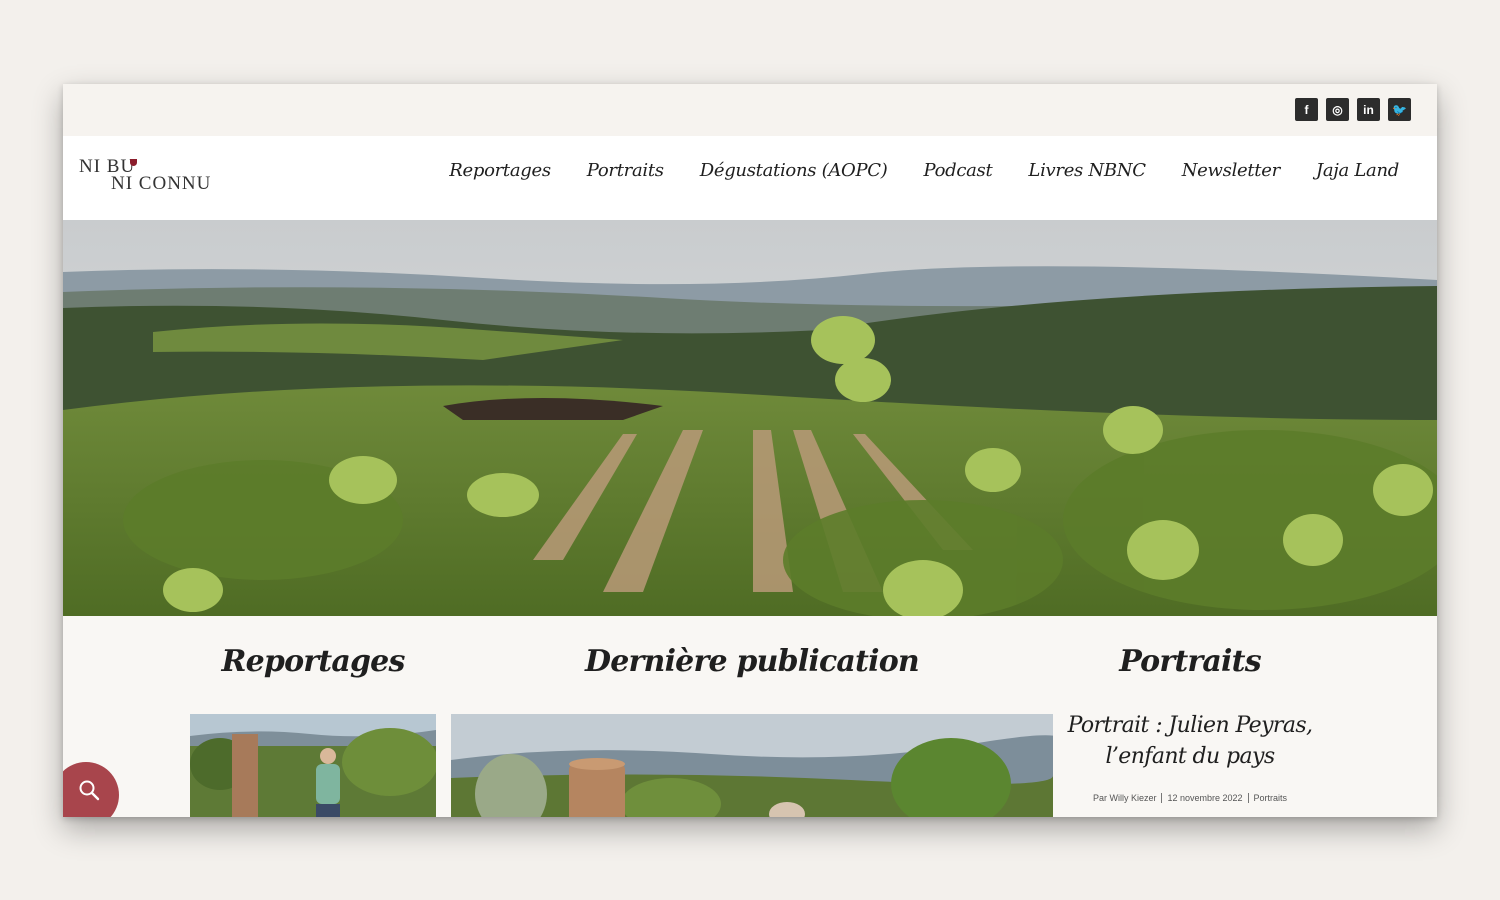 The height and width of the screenshot is (900, 1500). Describe the element at coordinates (752, 661) in the screenshot. I see `section-title-latest: Dernière publication` at that location.